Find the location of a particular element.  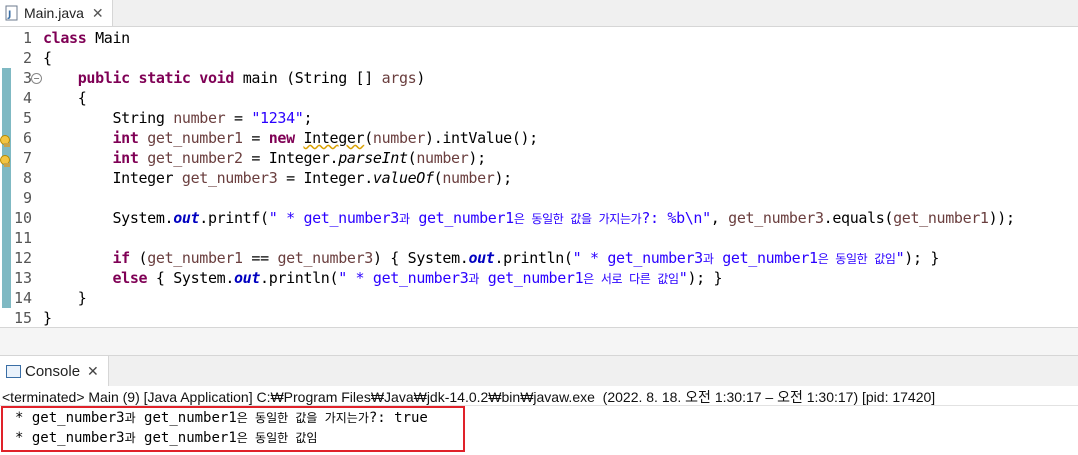

line-number: 15 is located at coordinates (22, 318).